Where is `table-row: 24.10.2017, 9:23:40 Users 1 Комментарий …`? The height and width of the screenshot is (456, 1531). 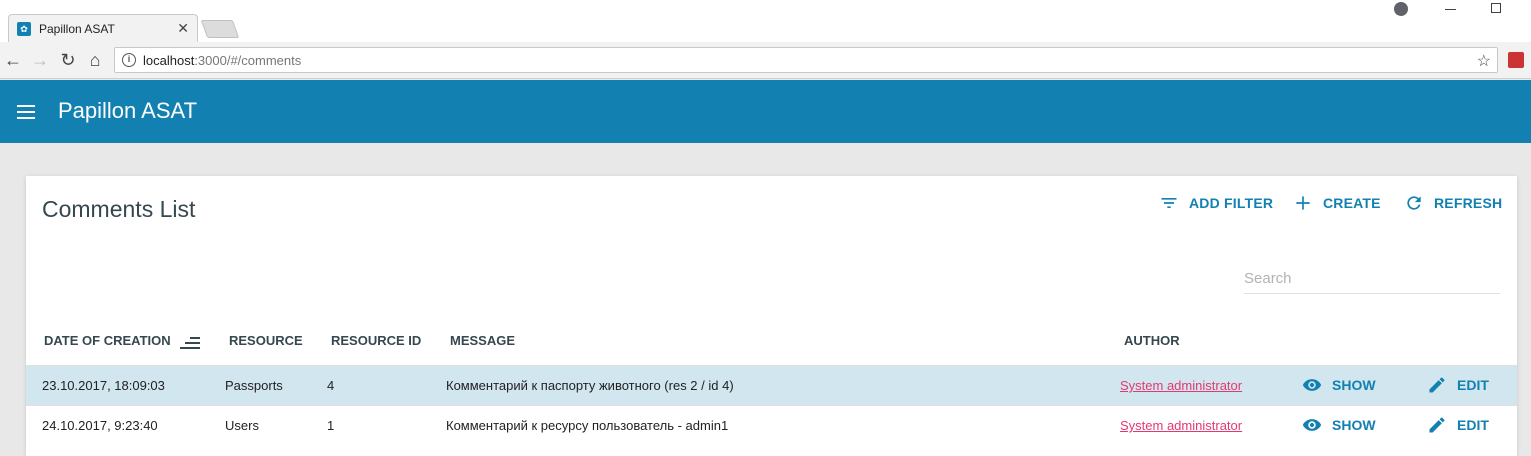
table-row: 24.10.2017, 9:23:40 Users 1 Комментарий … is located at coordinates (771, 425).